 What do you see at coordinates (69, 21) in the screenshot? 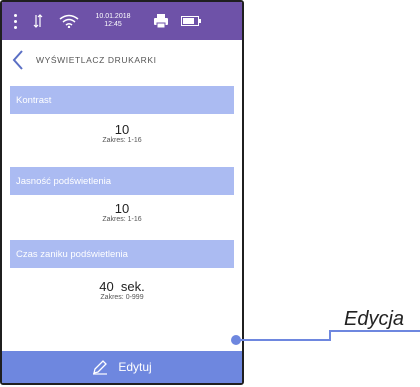
I see `wifi-icon` at bounding box center [69, 21].